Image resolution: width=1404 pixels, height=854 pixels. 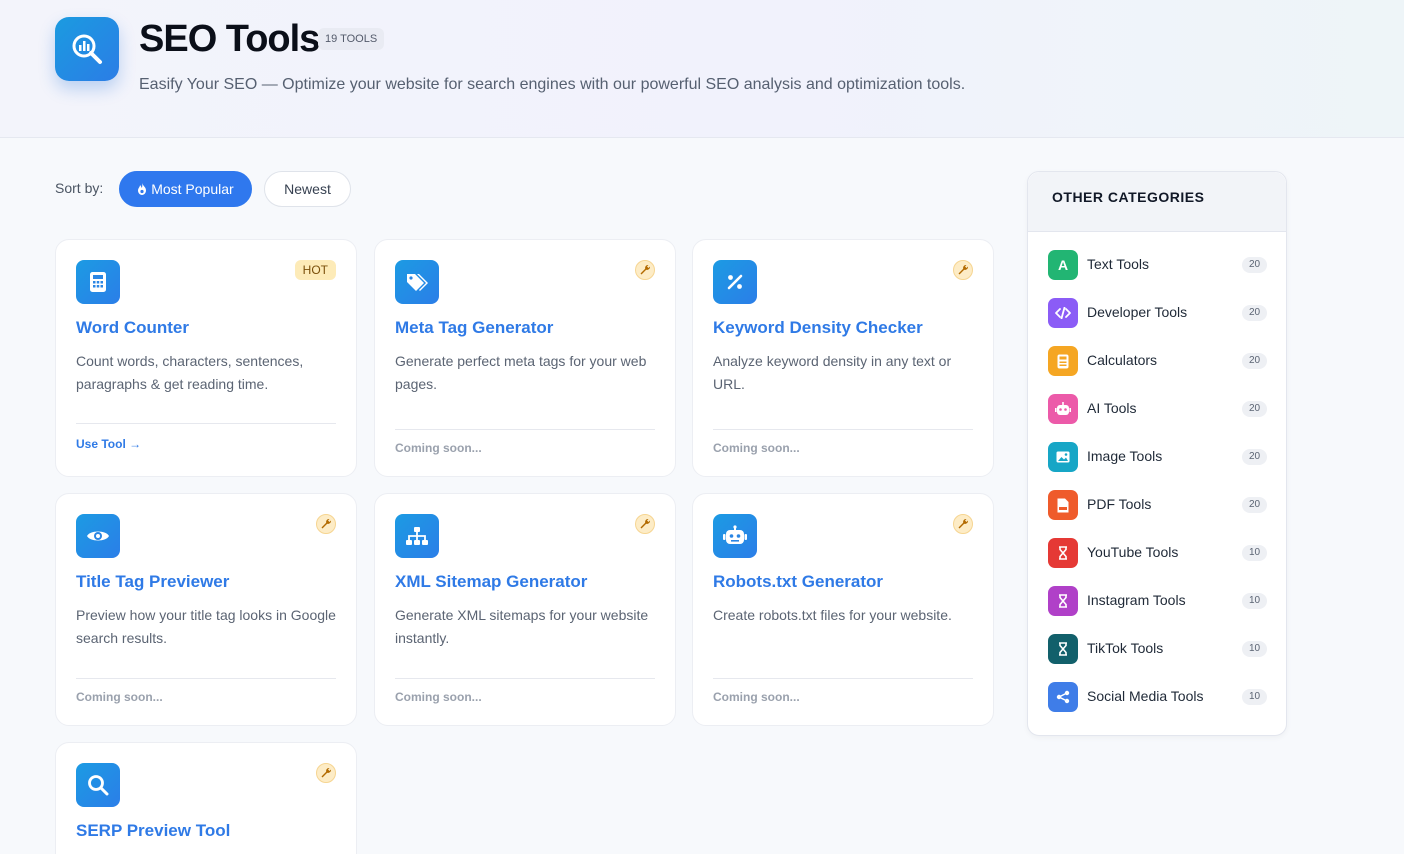 What do you see at coordinates (1063, 697) in the screenshot?
I see `share-icon` at bounding box center [1063, 697].